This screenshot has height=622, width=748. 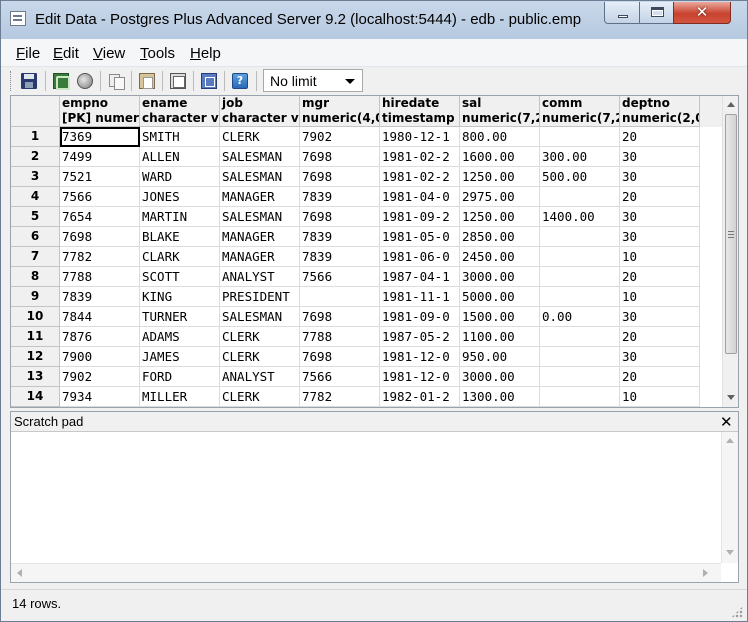 I want to click on close-icon: ✕, so click(x=726, y=422).